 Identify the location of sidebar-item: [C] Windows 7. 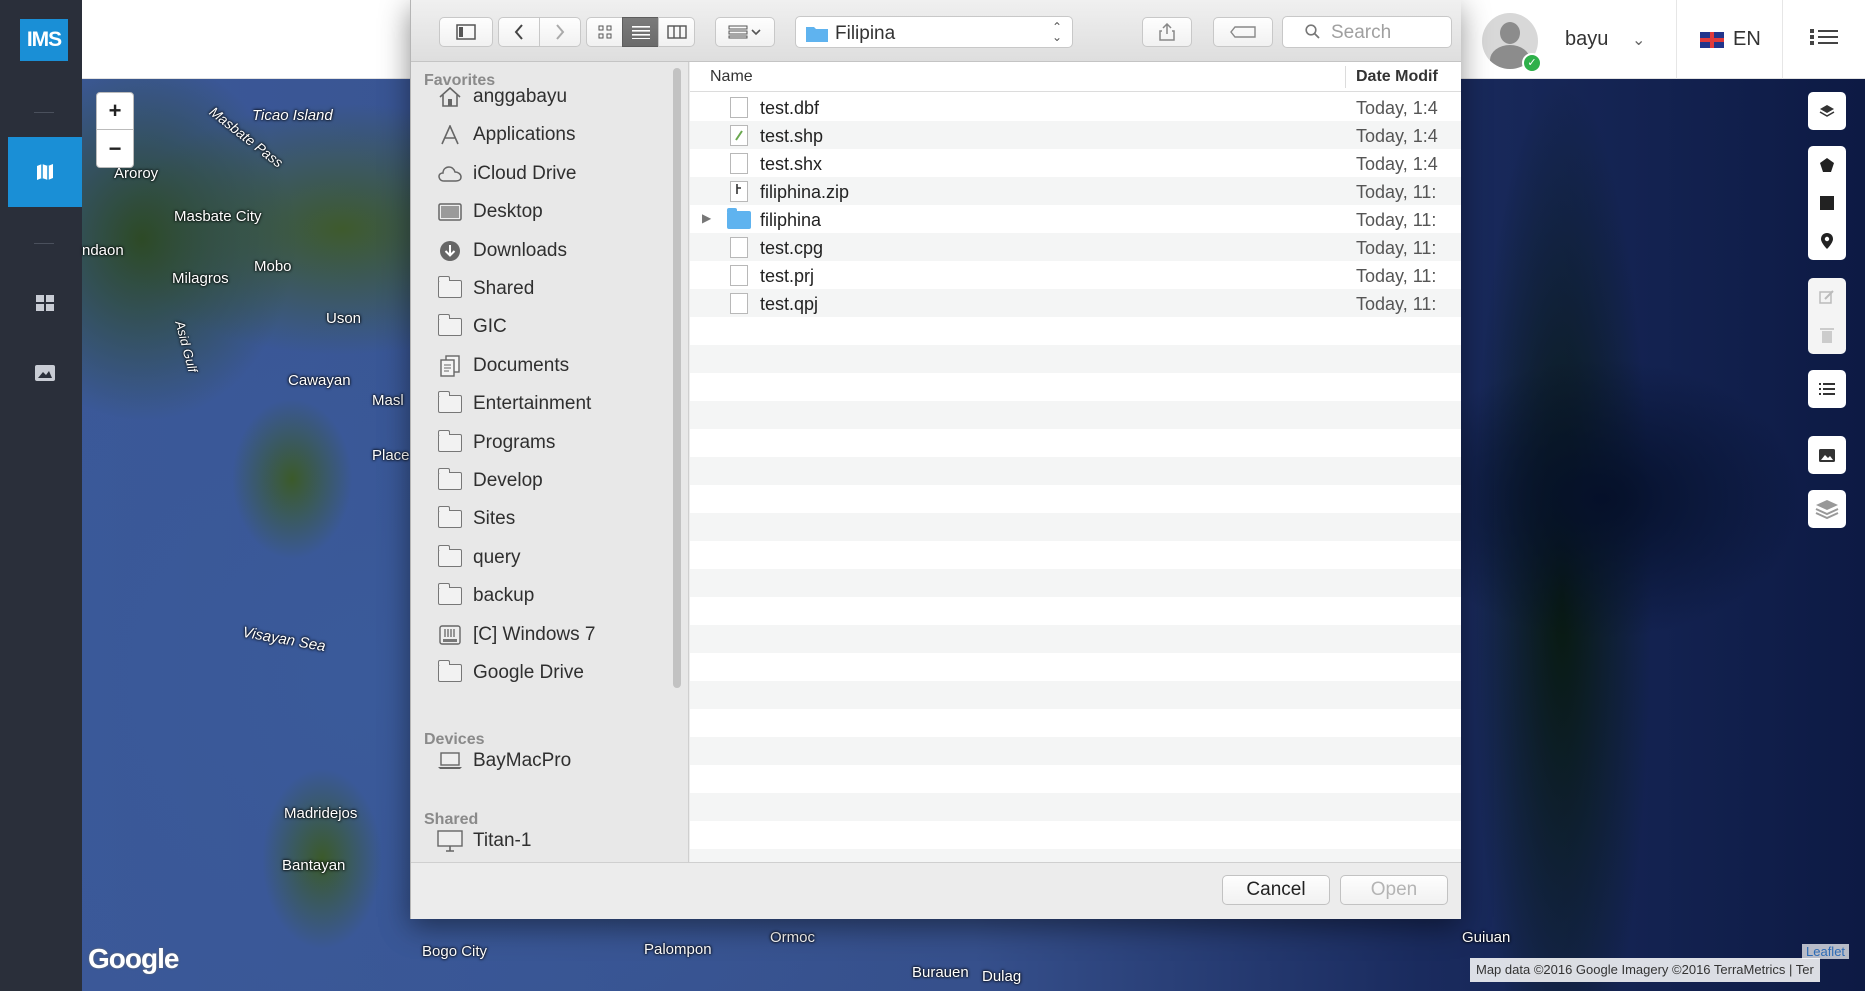
(557, 635).